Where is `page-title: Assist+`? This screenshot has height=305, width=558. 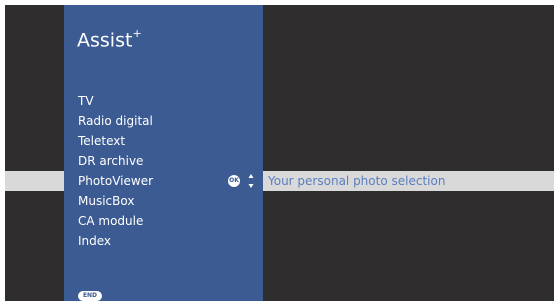
page-title: Assist+ is located at coordinates (109, 38).